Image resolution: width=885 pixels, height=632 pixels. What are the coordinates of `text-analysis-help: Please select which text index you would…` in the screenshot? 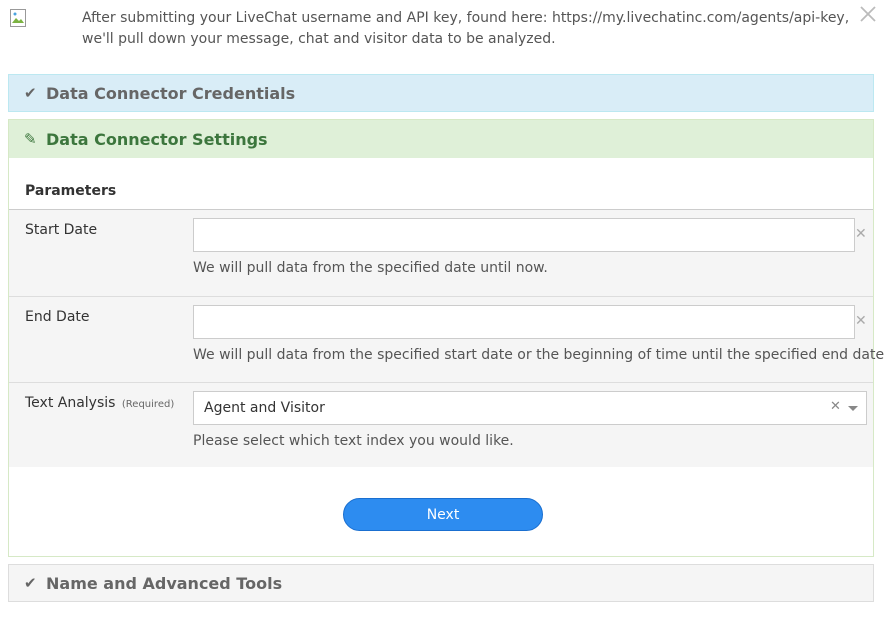 It's located at (353, 441).